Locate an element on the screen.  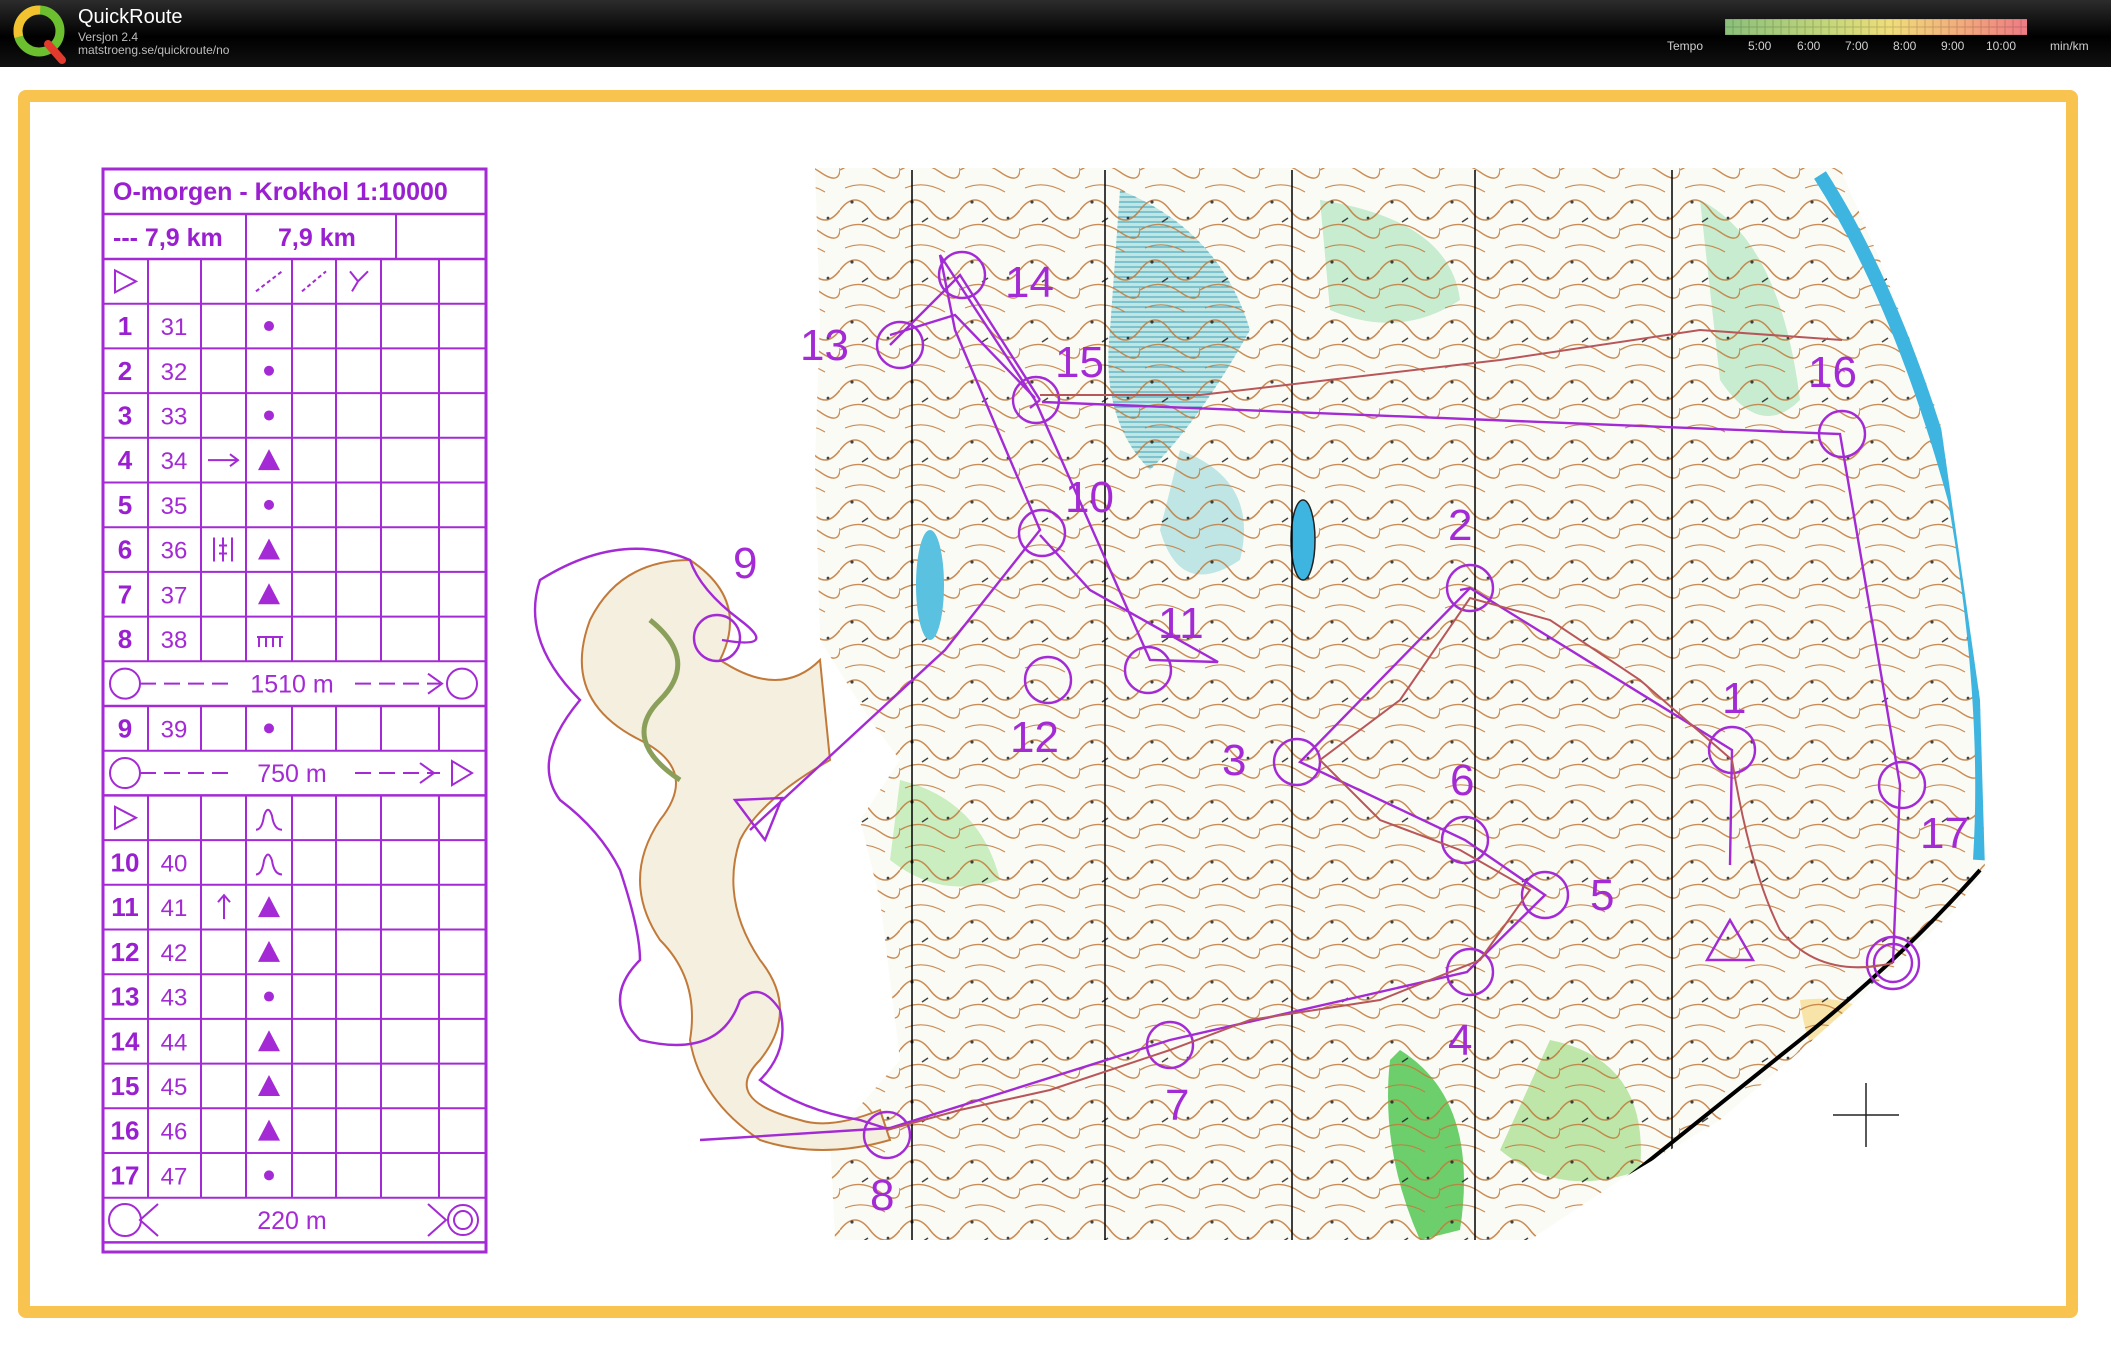
card-control-number: 1 is located at coordinates (125, 326).